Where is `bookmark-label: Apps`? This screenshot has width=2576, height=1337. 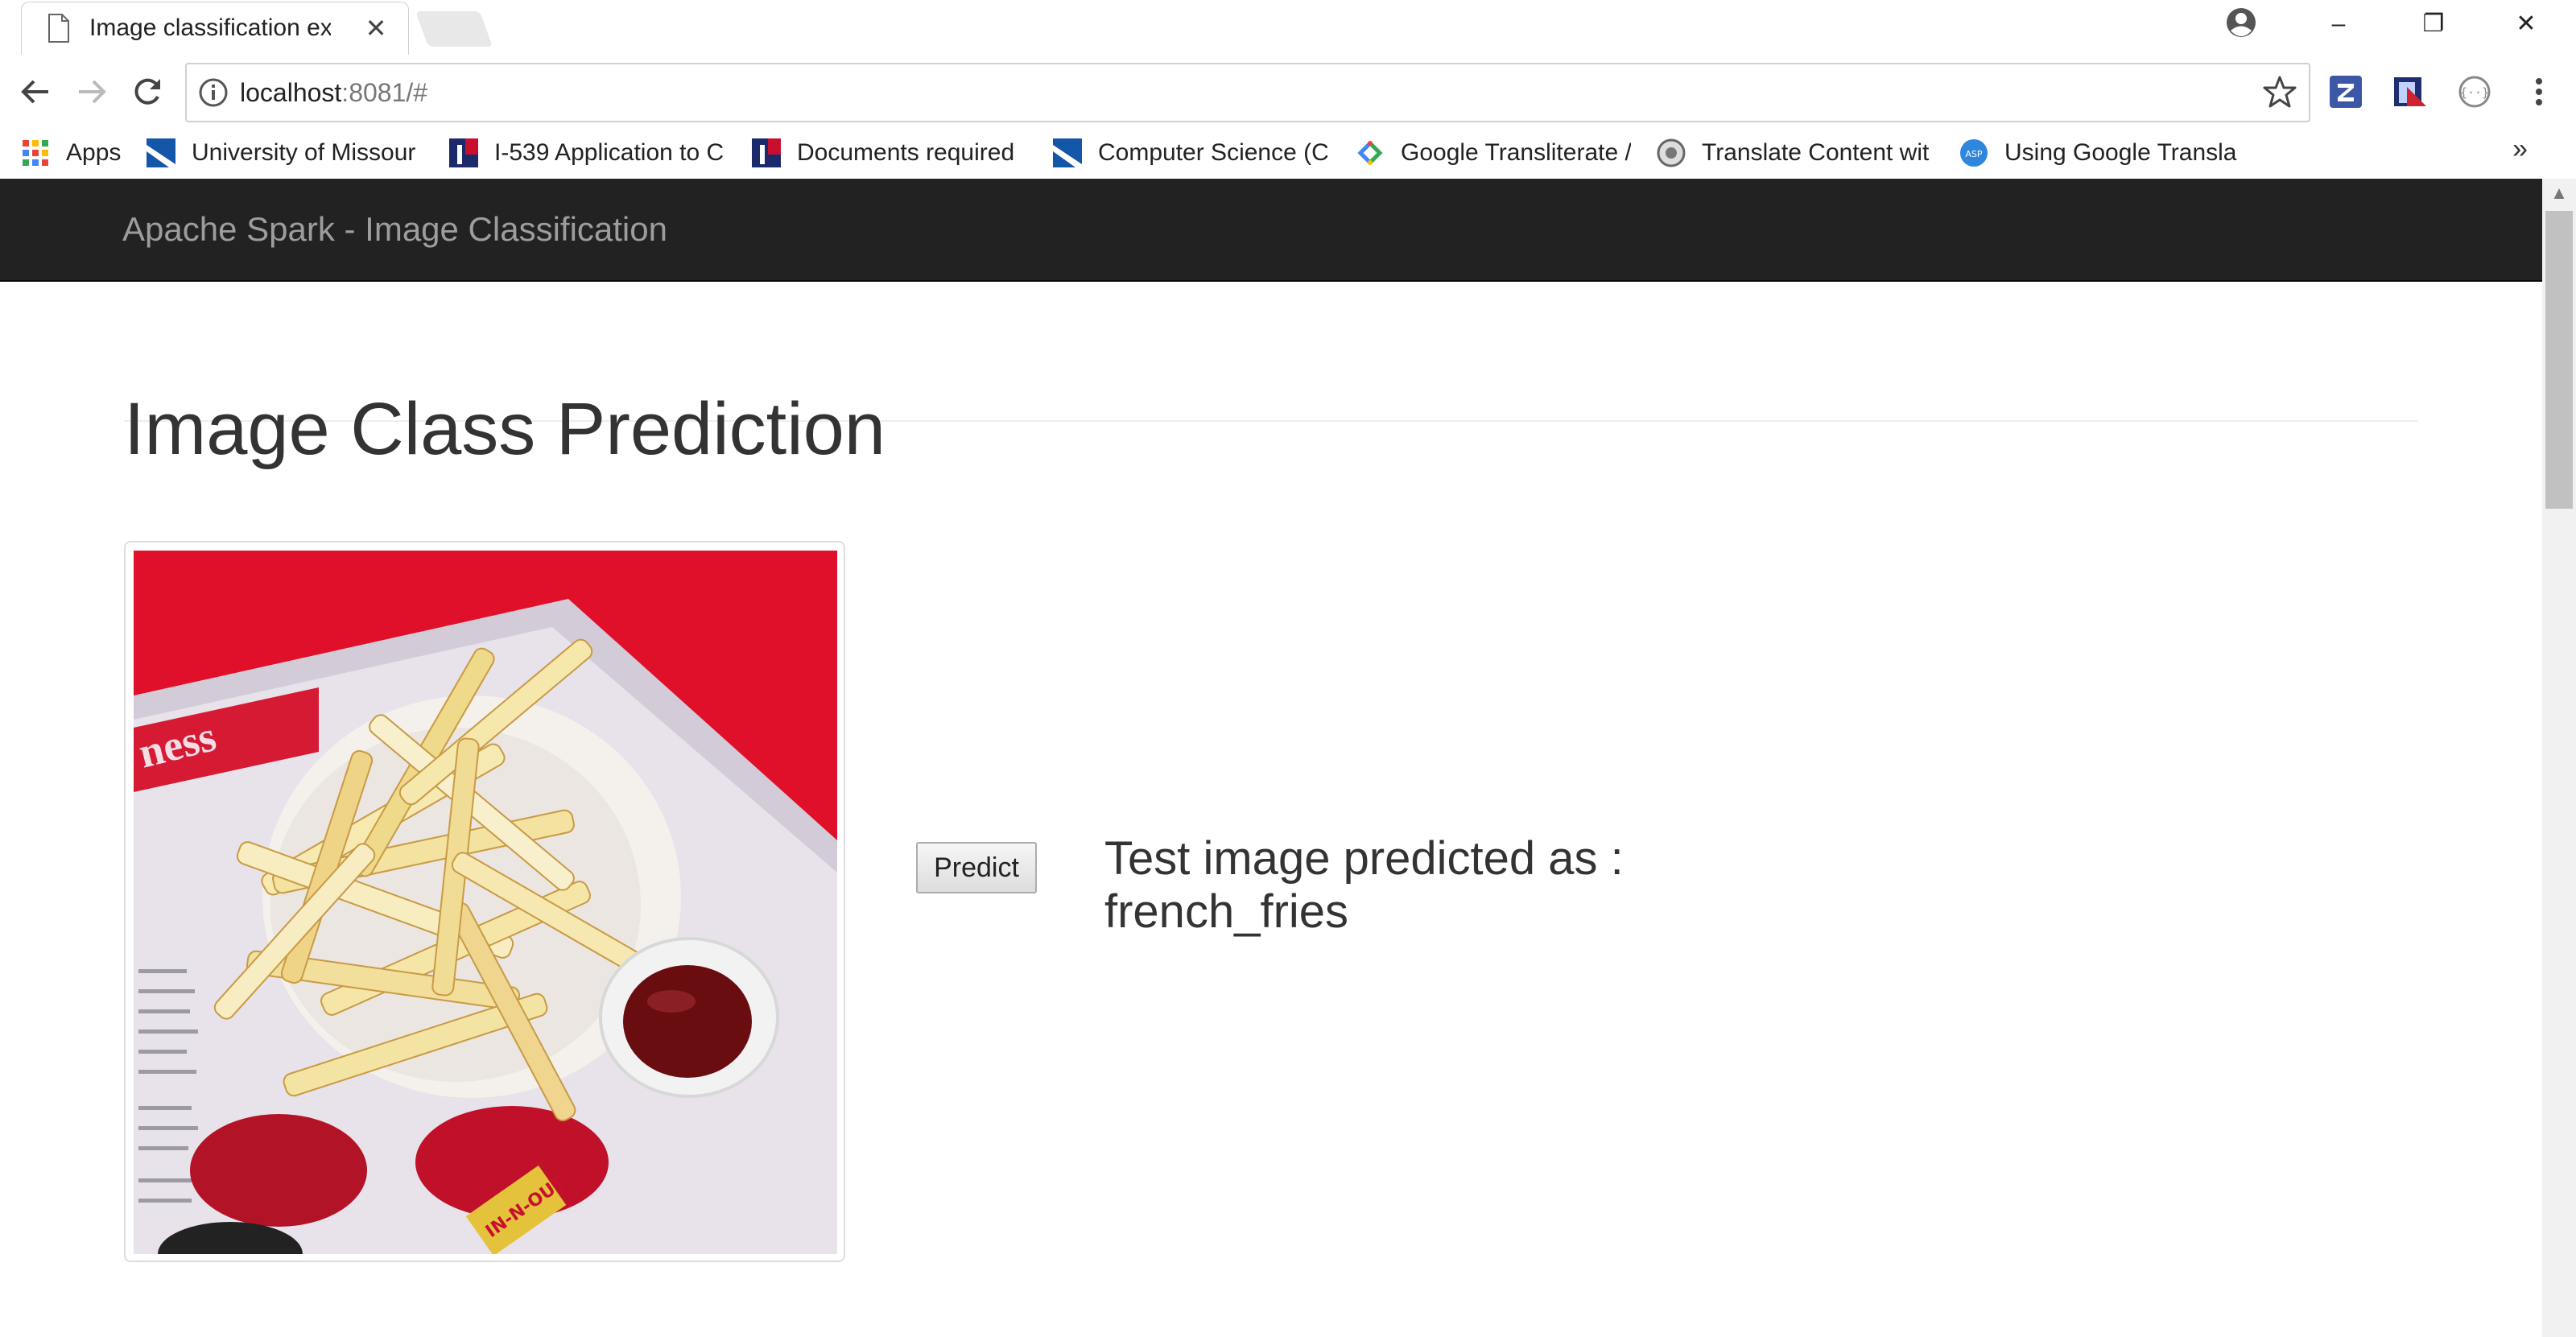
bookmark-label: Apps is located at coordinates (94, 152).